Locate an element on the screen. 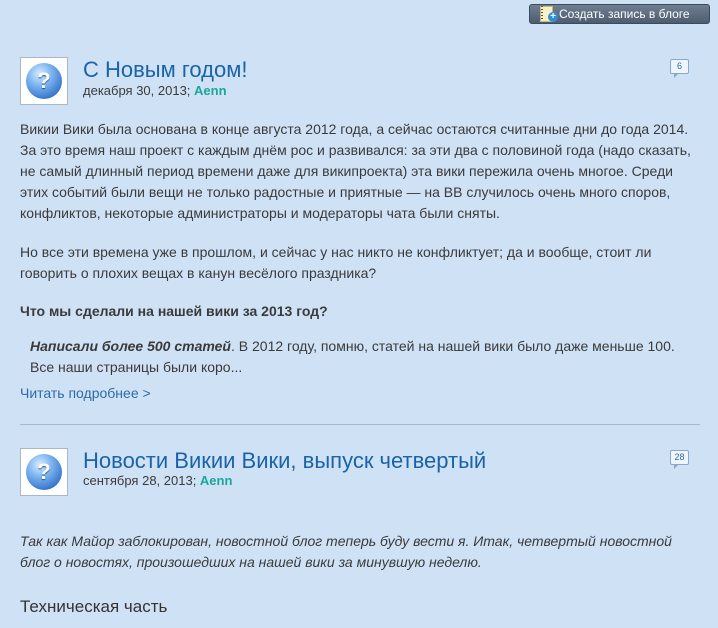  post-title: Новости Викии Вики, выпуск четвертый is located at coordinates (284, 461).